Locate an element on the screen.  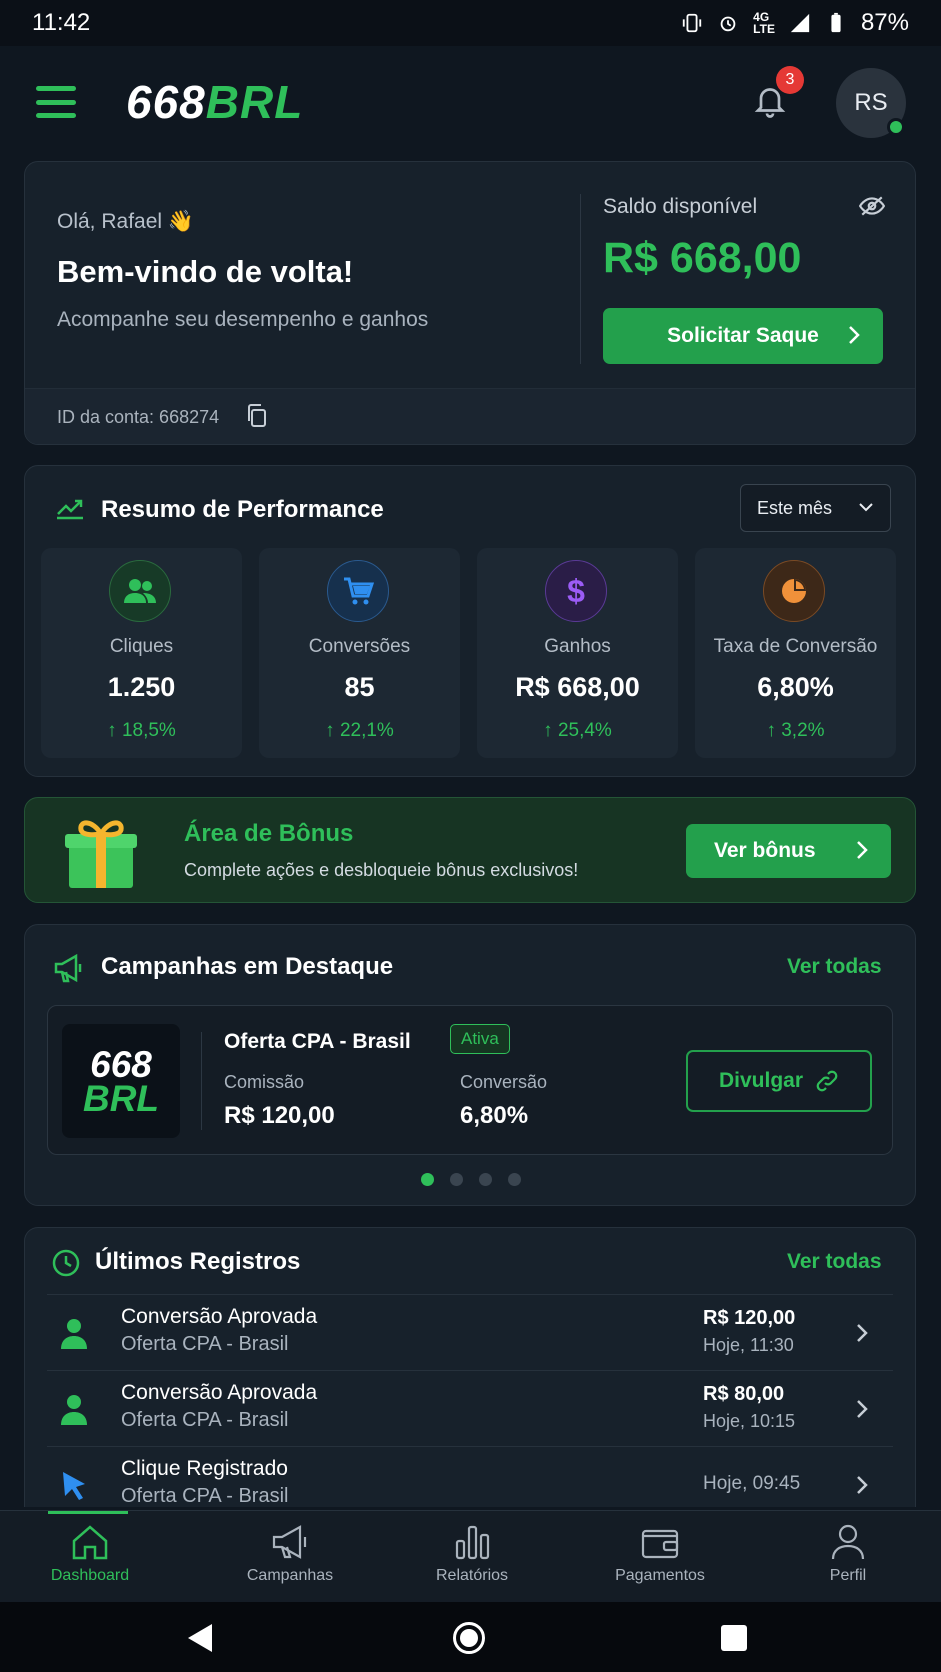
performance-title: Resumo de Performance is located at coordinates (242, 509).